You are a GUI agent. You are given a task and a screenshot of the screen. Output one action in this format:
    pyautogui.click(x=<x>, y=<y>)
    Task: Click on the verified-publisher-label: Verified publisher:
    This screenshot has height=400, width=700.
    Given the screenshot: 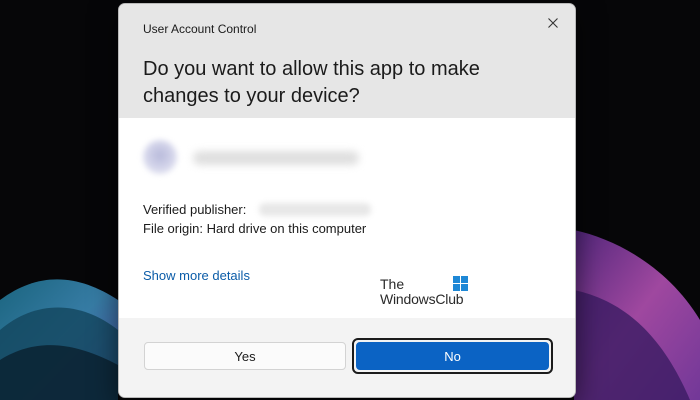 What is the action you would take?
    pyautogui.click(x=195, y=209)
    